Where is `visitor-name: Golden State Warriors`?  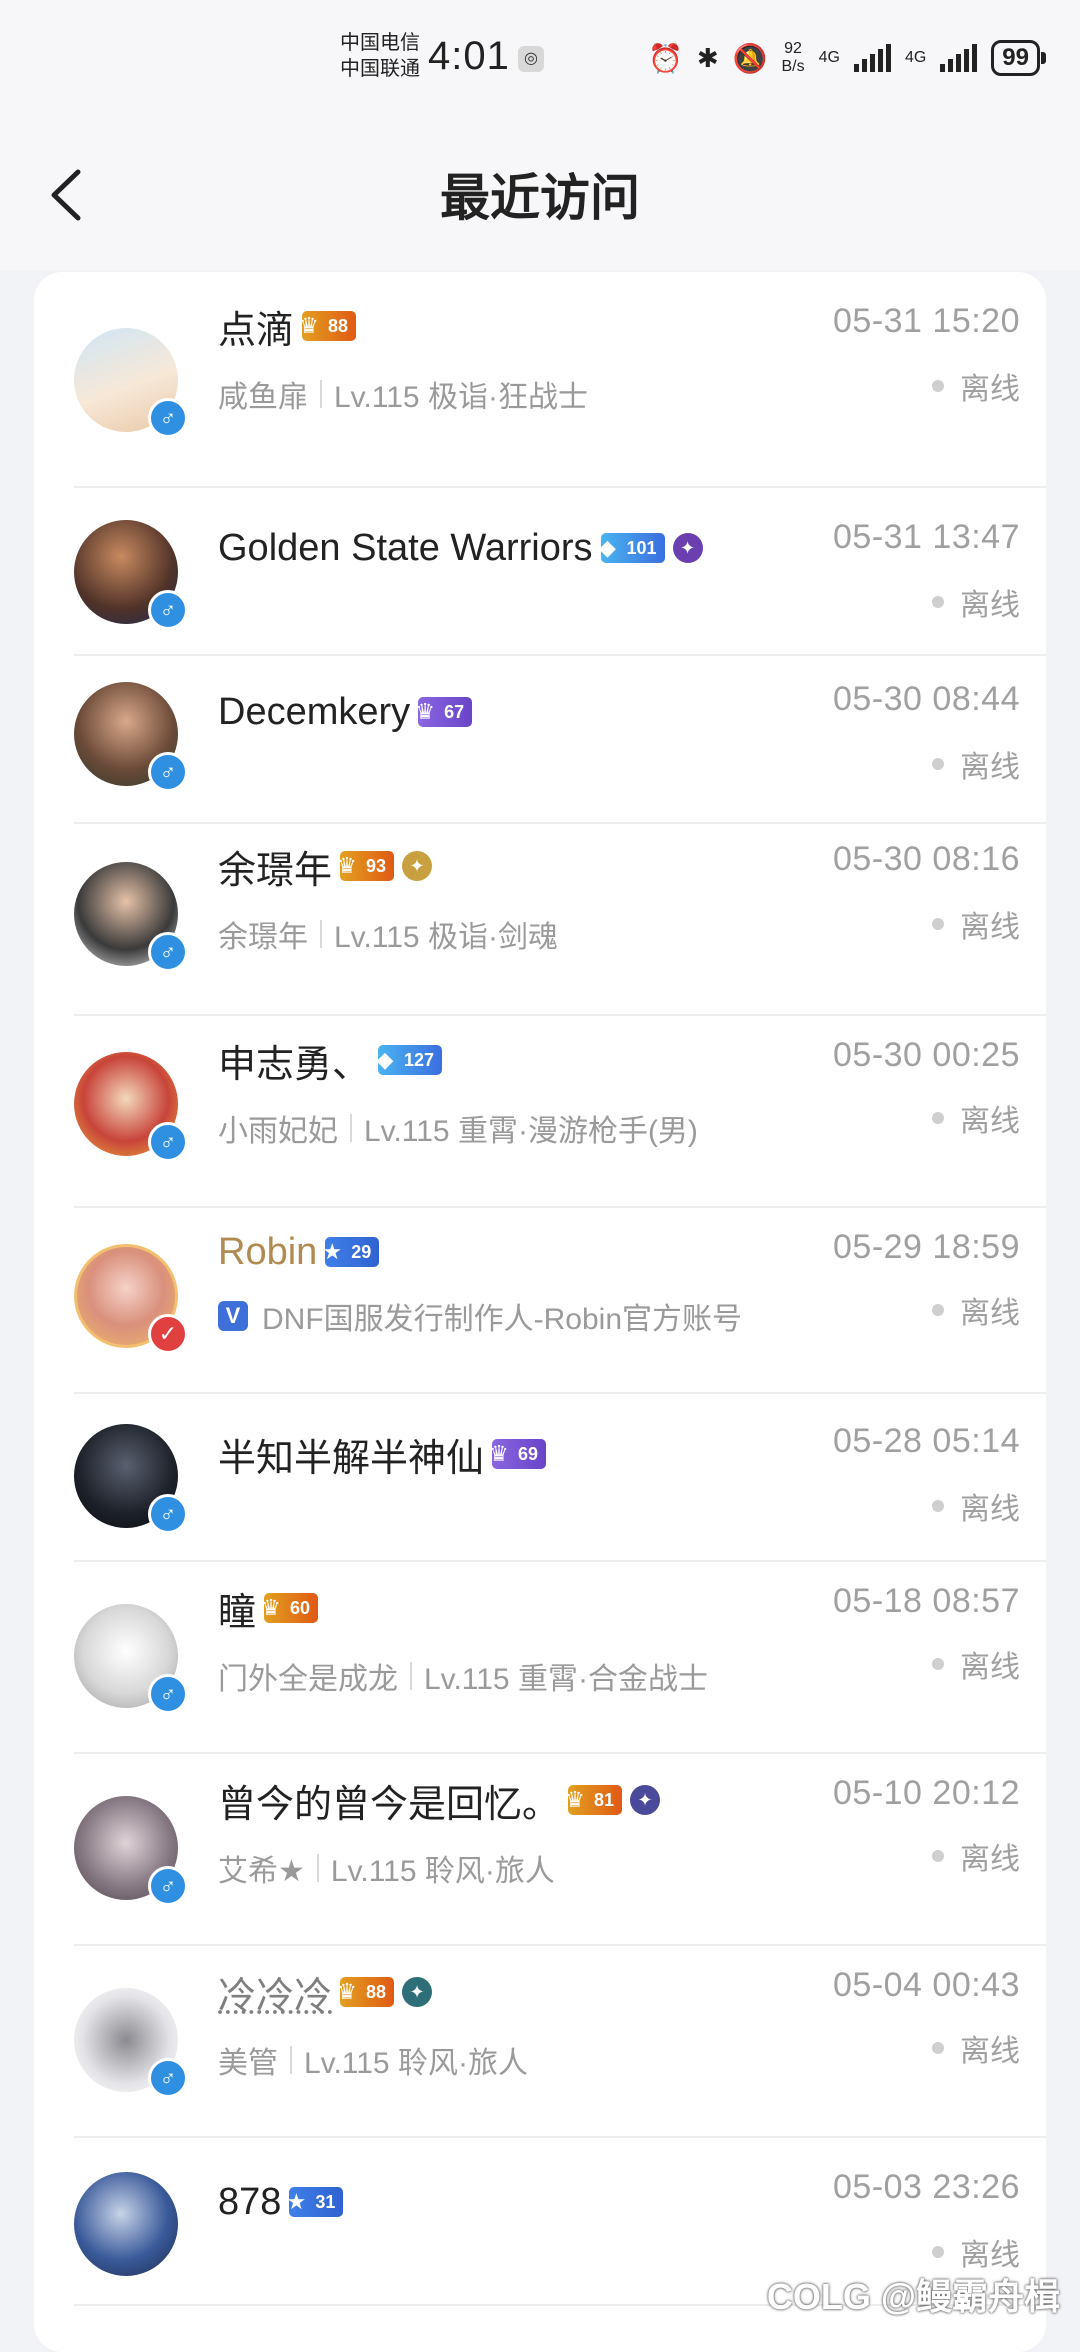 visitor-name: Golden State Warriors is located at coordinates (405, 548).